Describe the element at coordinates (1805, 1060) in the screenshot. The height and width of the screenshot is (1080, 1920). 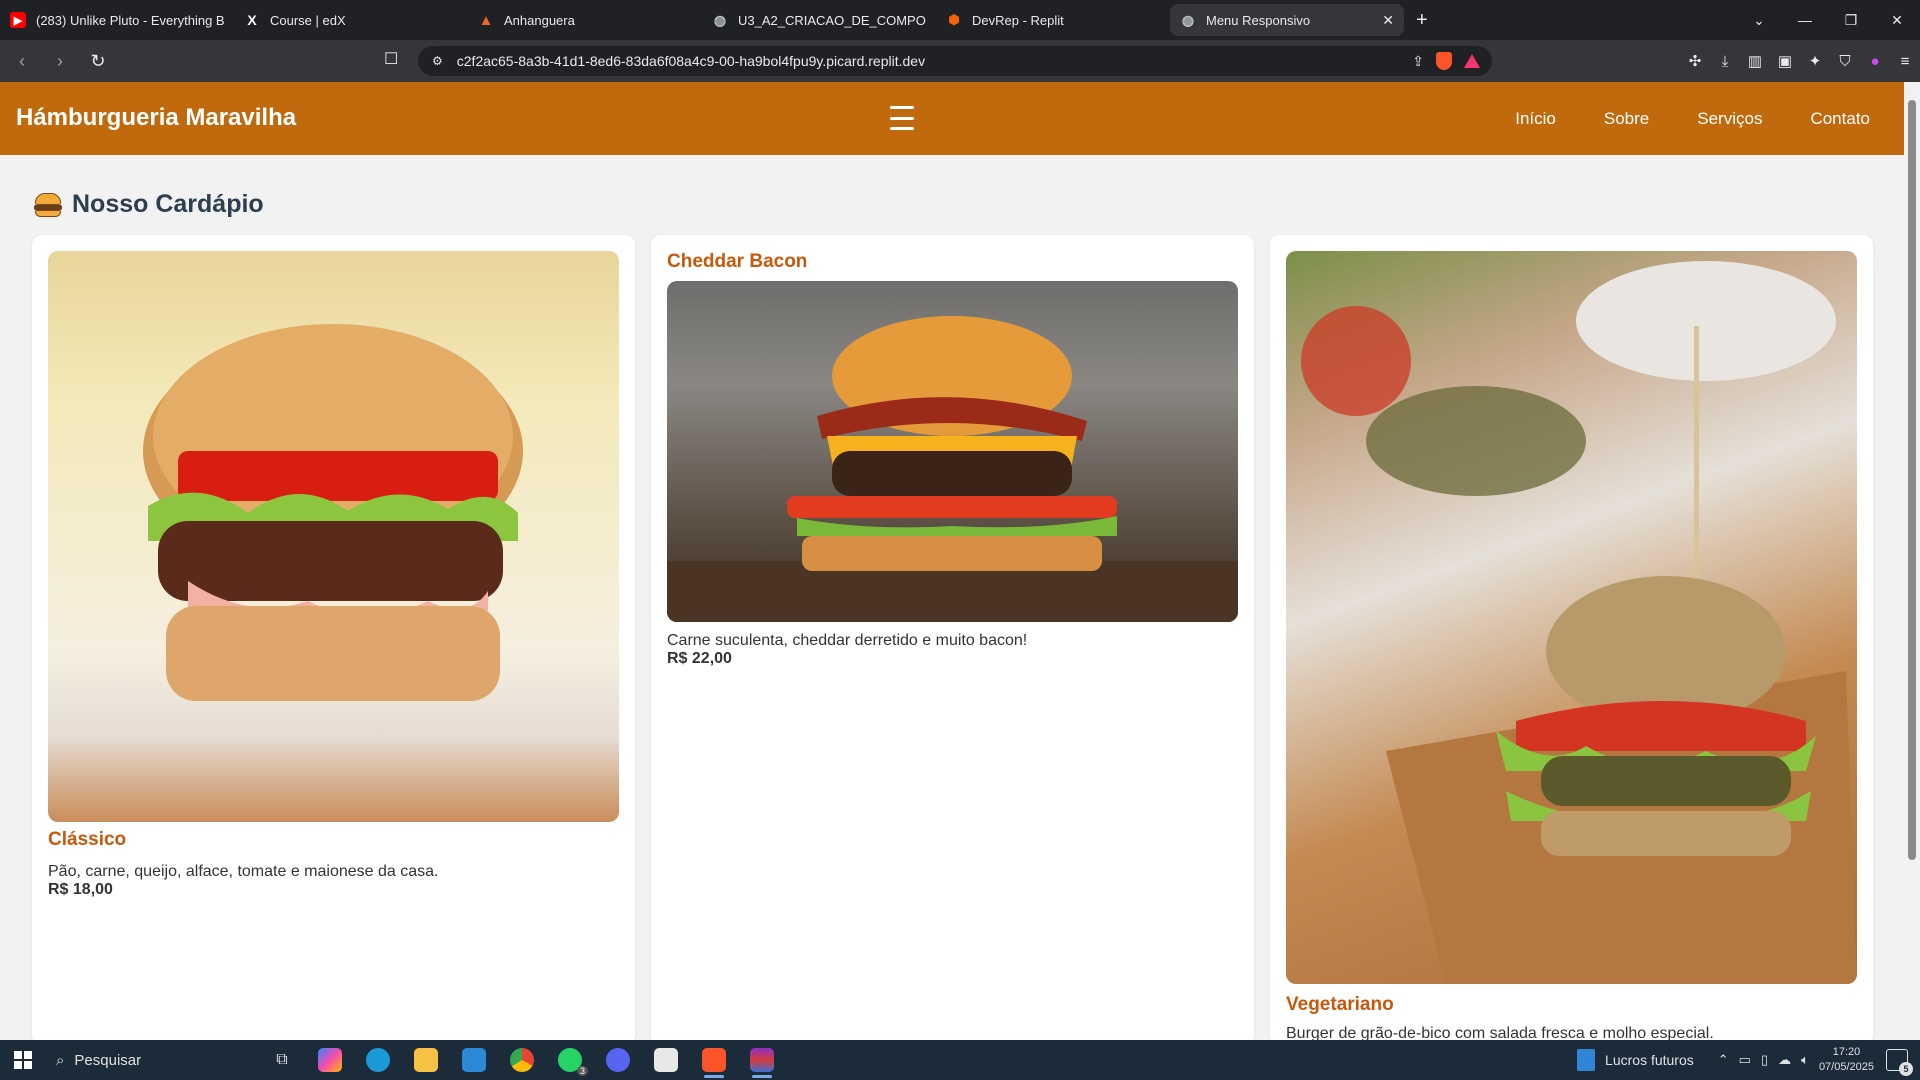
I see `volume-icon: 🔈︎` at that location.